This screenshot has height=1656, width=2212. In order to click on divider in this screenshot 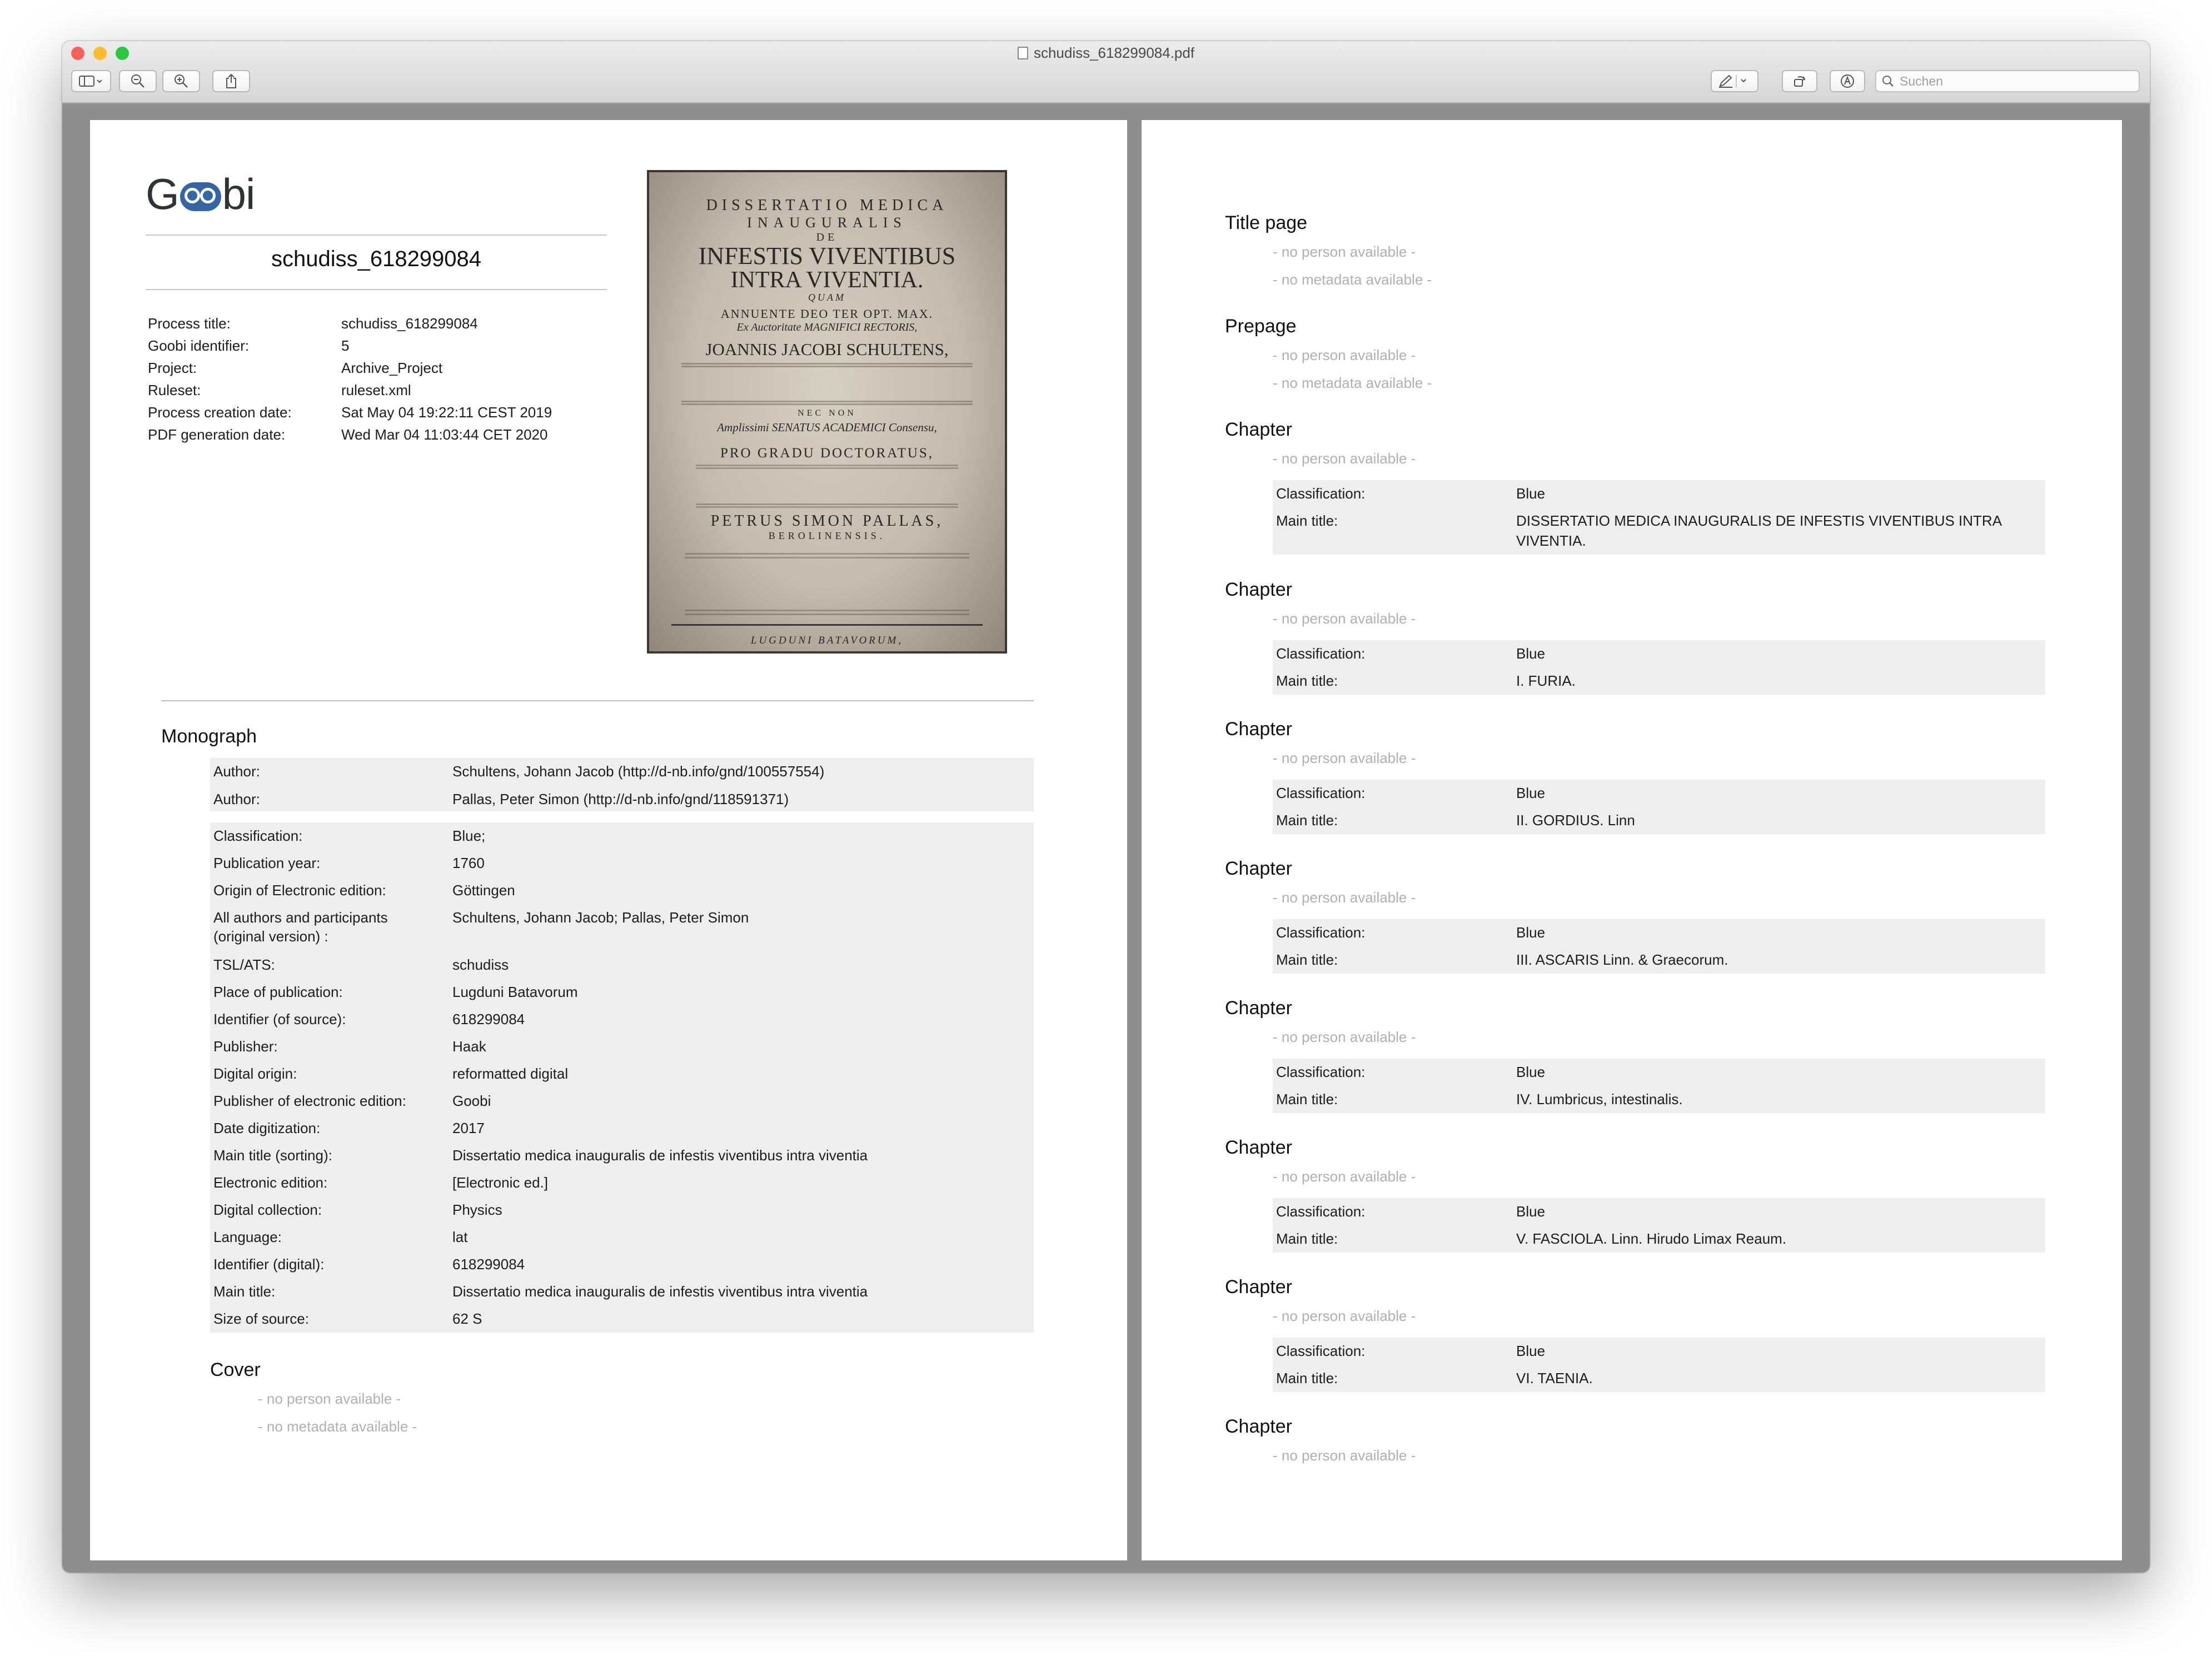, I will do `click(598, 700)`.